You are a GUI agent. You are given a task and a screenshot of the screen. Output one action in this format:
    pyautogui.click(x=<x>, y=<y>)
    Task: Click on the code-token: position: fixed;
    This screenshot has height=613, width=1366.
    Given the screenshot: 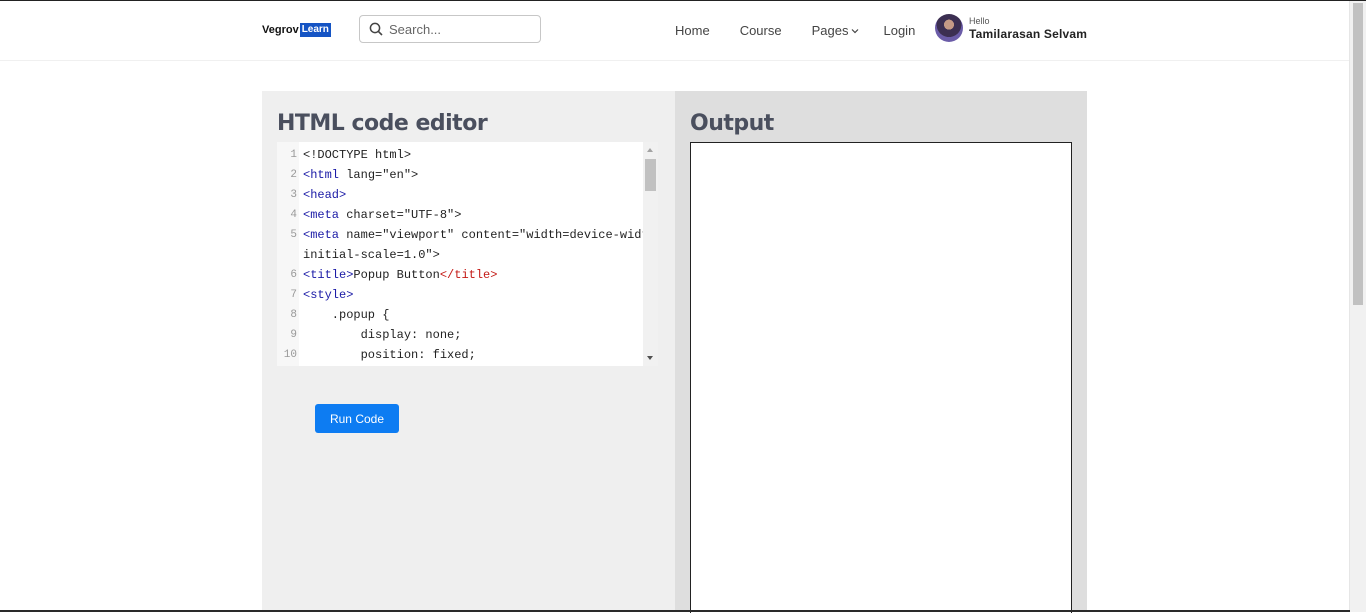 What is the action you would take?
    pyautogui.click(x=389, y=355)
    